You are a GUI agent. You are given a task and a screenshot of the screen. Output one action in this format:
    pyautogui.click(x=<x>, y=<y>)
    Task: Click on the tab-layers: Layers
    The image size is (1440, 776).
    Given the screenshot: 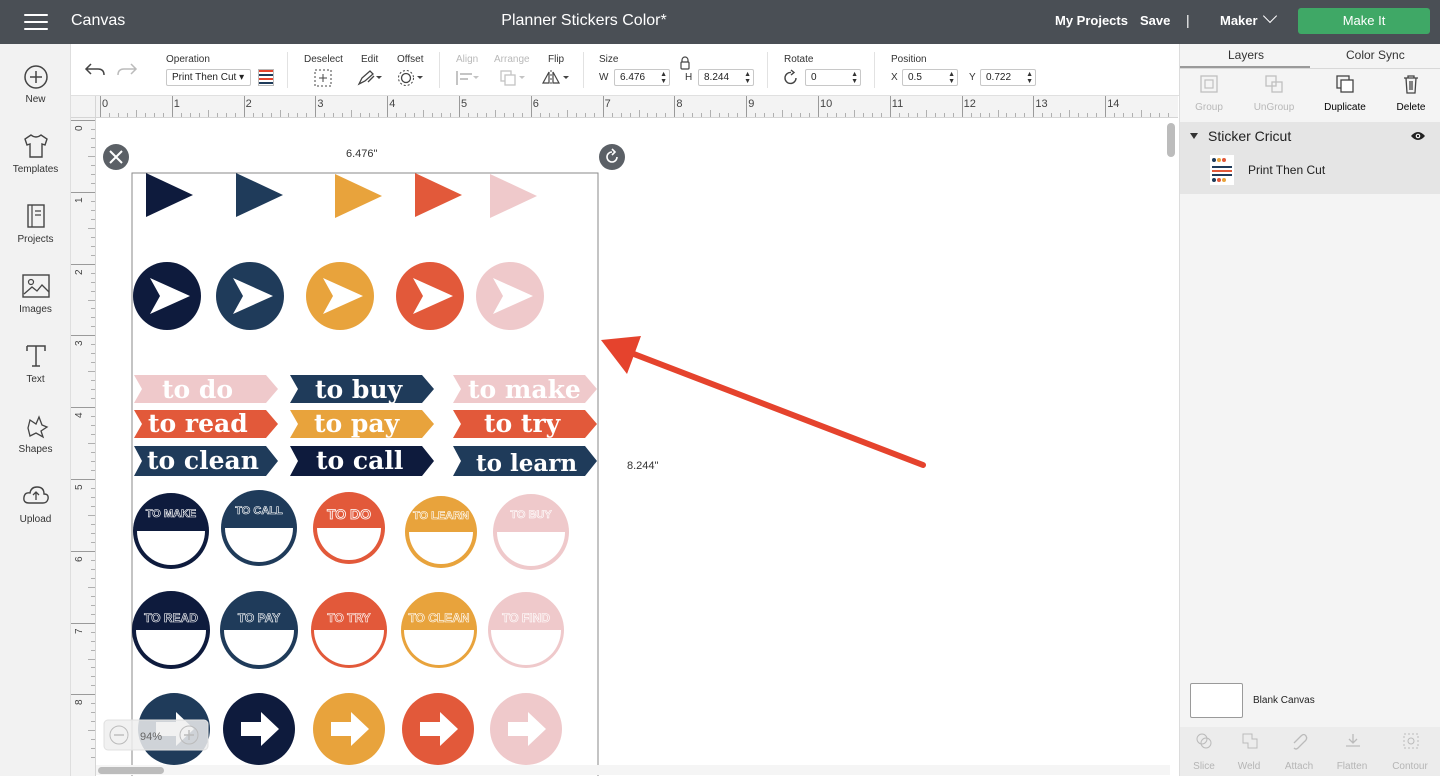 What is the action you would take?
    pyautogui.click(x=1246, y=55)
    